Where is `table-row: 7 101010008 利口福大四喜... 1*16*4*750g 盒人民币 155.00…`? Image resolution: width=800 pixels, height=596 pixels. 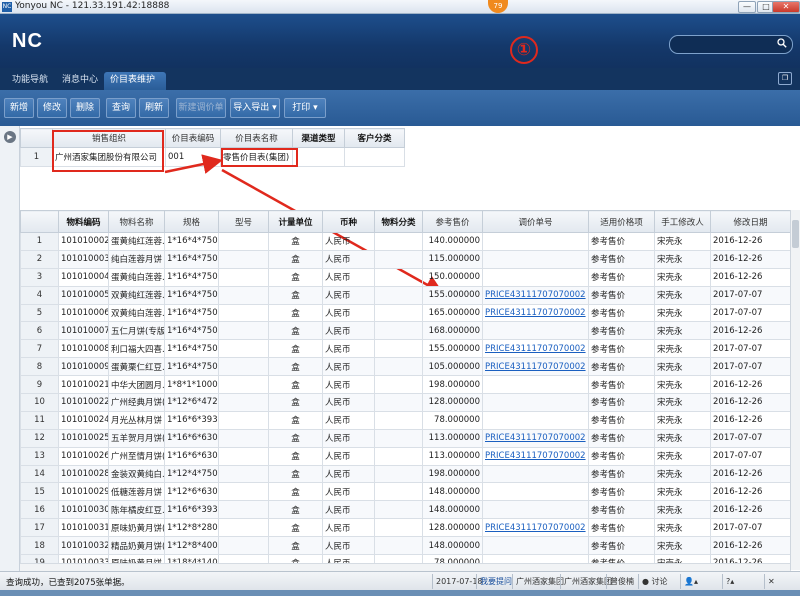 table-row: 7 101010008 利口福大四喜... 1*16*4*750g 盒人民币 155.00… is located at coordinates (405, 349).